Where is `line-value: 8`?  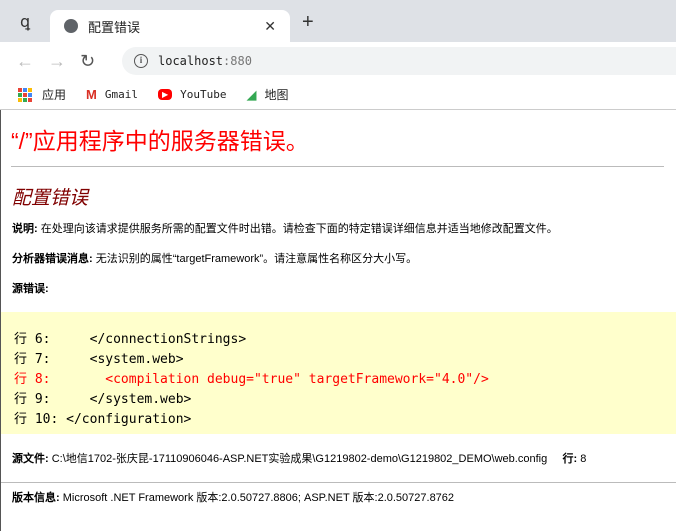
line-value: 8 is located at coordinates (582, 459).